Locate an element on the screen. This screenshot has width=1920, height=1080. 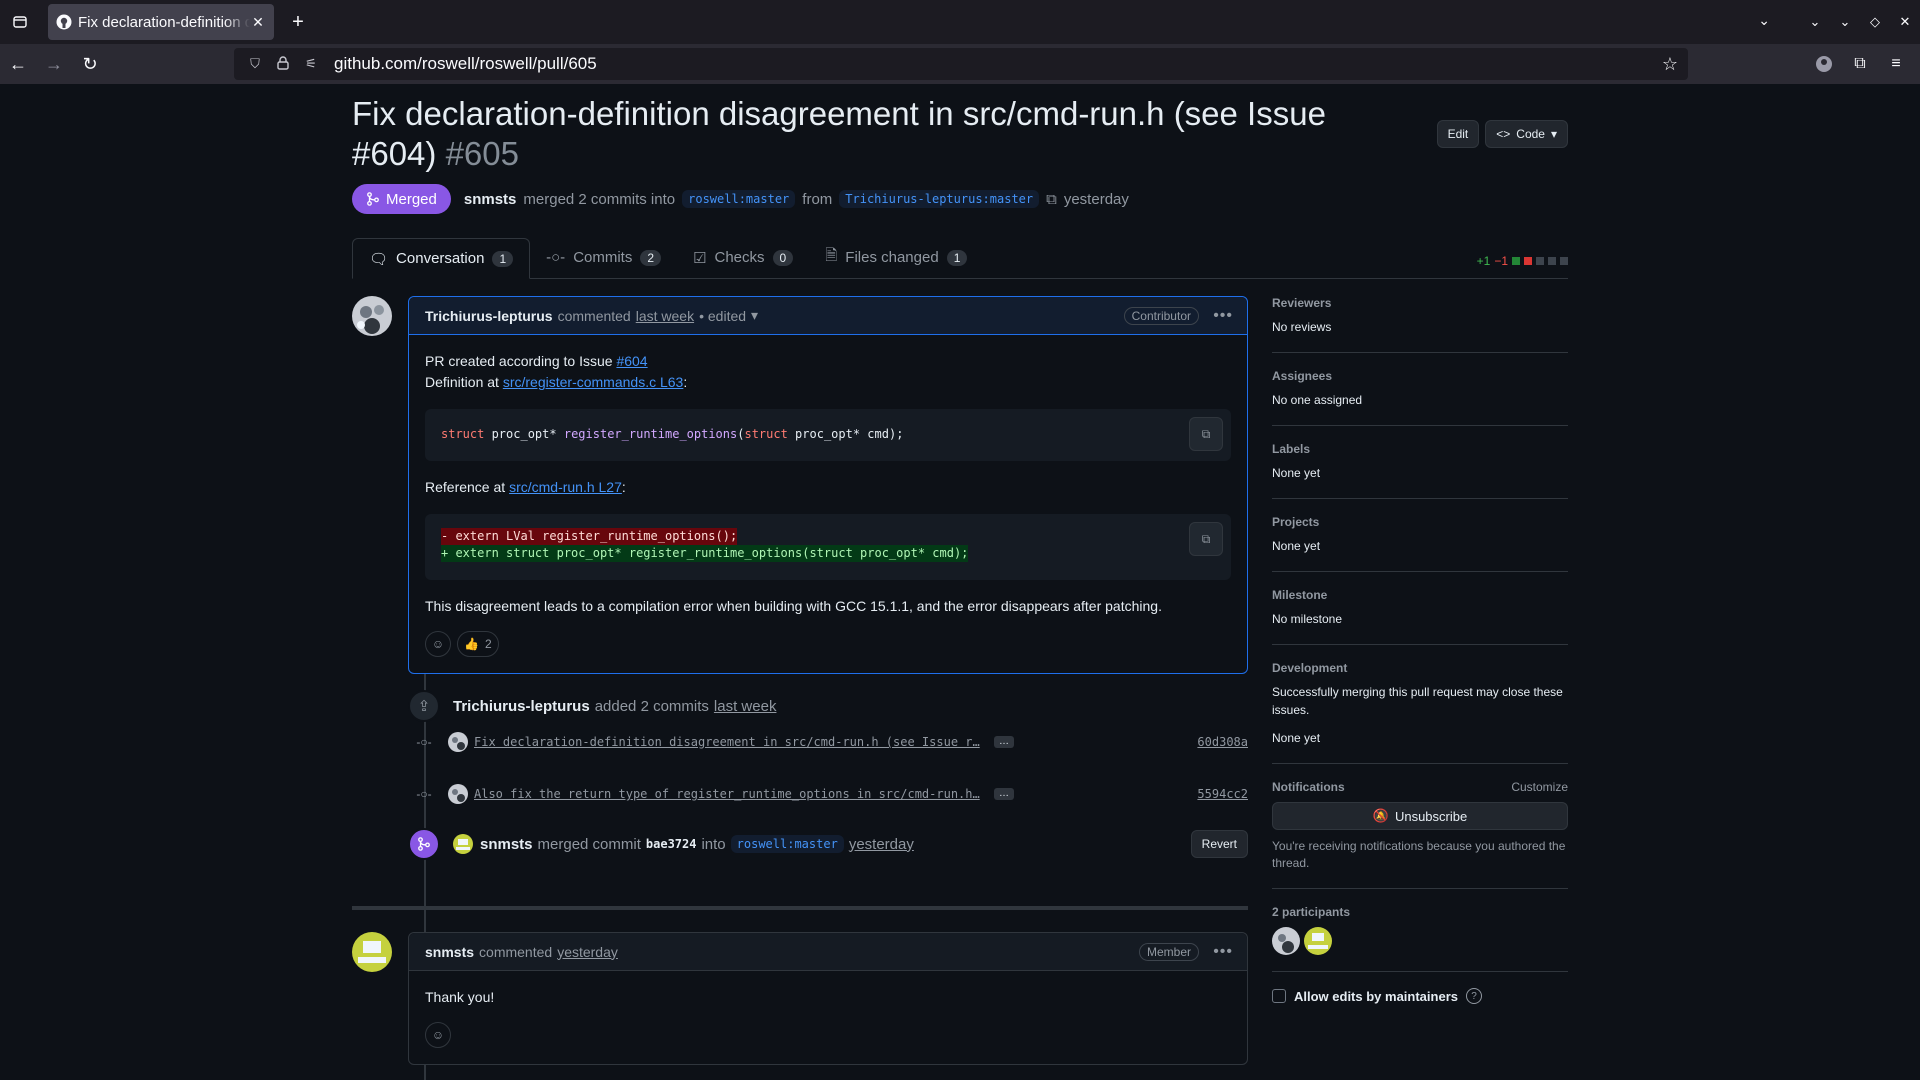
customize-link: Customize is located at coordinates (1539, 787).